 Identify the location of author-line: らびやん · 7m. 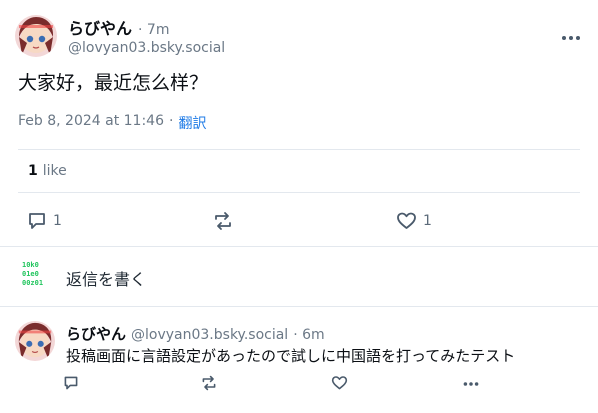
(118, 27).